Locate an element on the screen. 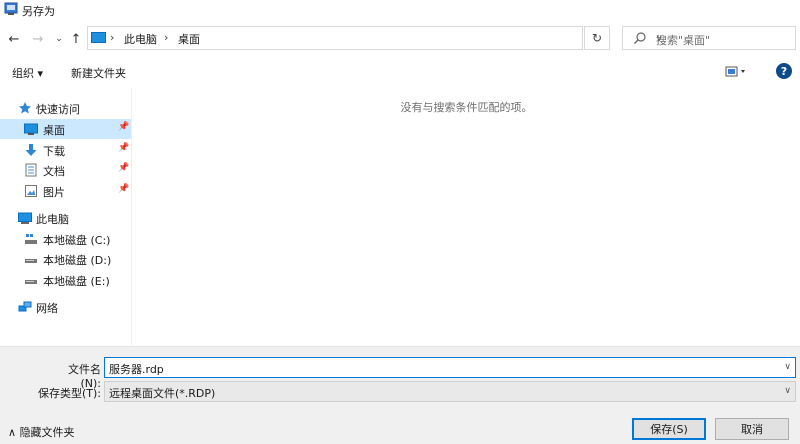 This screenshot has width=800, height=444. up-arrow-icon: ↑ is located at coordinates (76, 39).